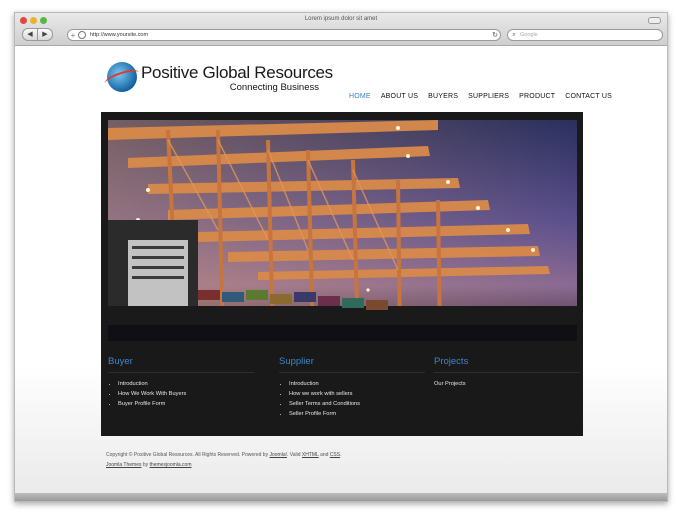  What do you see at coordinates (360, 96) in the screenshot?
I see `menu-item-home: HOME` at bounding box center [360, 96].